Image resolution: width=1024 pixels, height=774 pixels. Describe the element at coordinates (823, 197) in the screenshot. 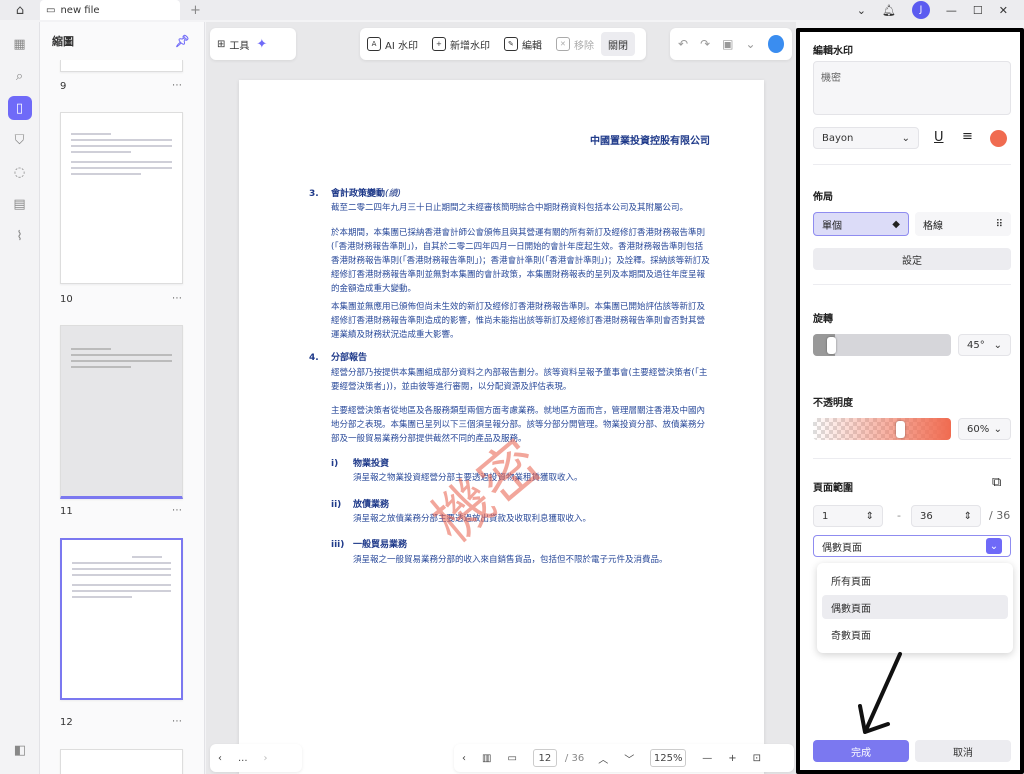

I see `layout-label: 佈局` at that location.